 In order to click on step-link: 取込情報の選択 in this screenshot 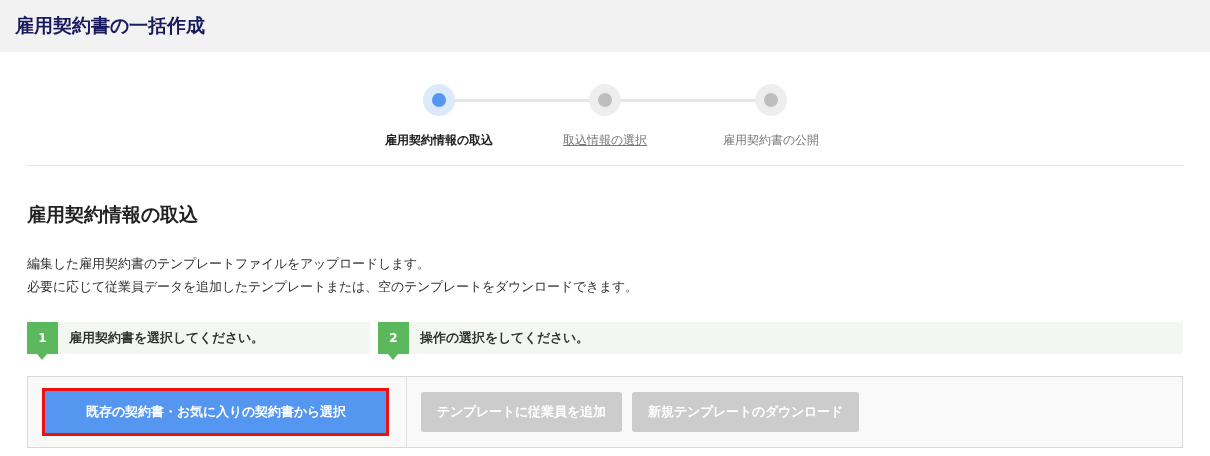, I will do `click(605, 140)`.